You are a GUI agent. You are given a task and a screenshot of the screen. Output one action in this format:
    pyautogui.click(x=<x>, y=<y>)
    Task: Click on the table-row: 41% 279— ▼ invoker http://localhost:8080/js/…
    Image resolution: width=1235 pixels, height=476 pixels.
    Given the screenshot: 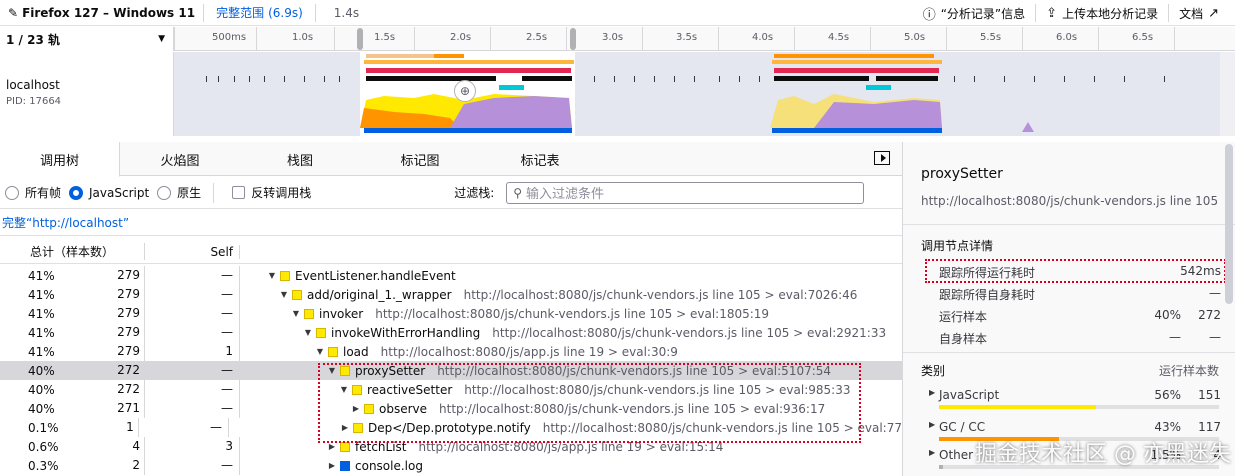 What is the action you would take?
    pyautogui.click(x=451, y=313)
    